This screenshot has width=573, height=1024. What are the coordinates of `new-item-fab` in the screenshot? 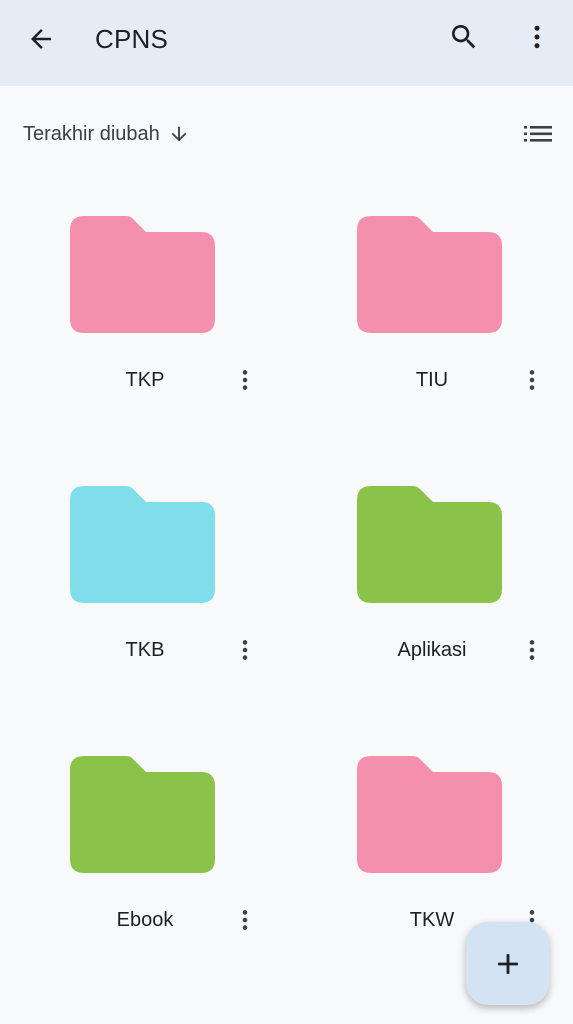 It's located at (507, 963).